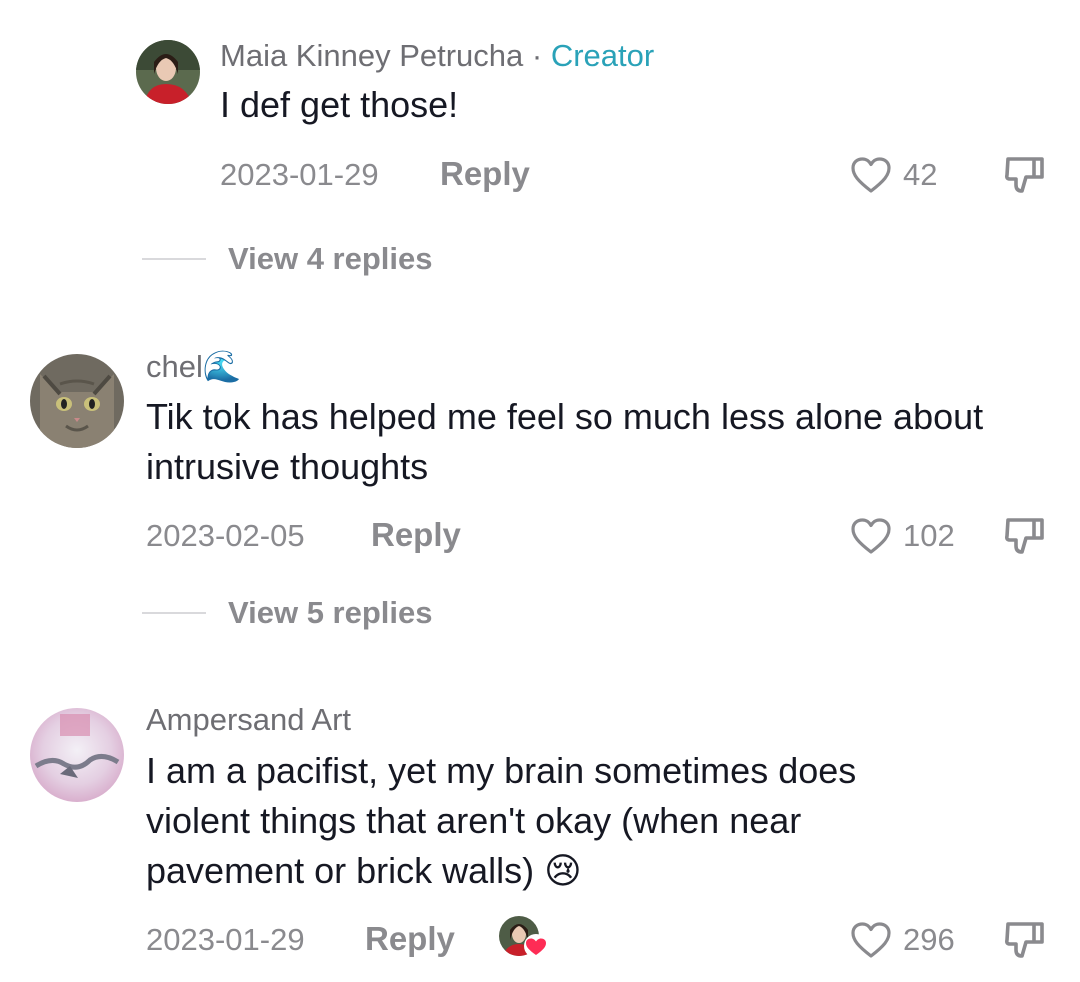 This screenshot has width=1080, height=982. What do you see at coordinates (536, 946) in the screenshot?
I see `creator-liked-heart-icon` at bounding box center [536, 946].